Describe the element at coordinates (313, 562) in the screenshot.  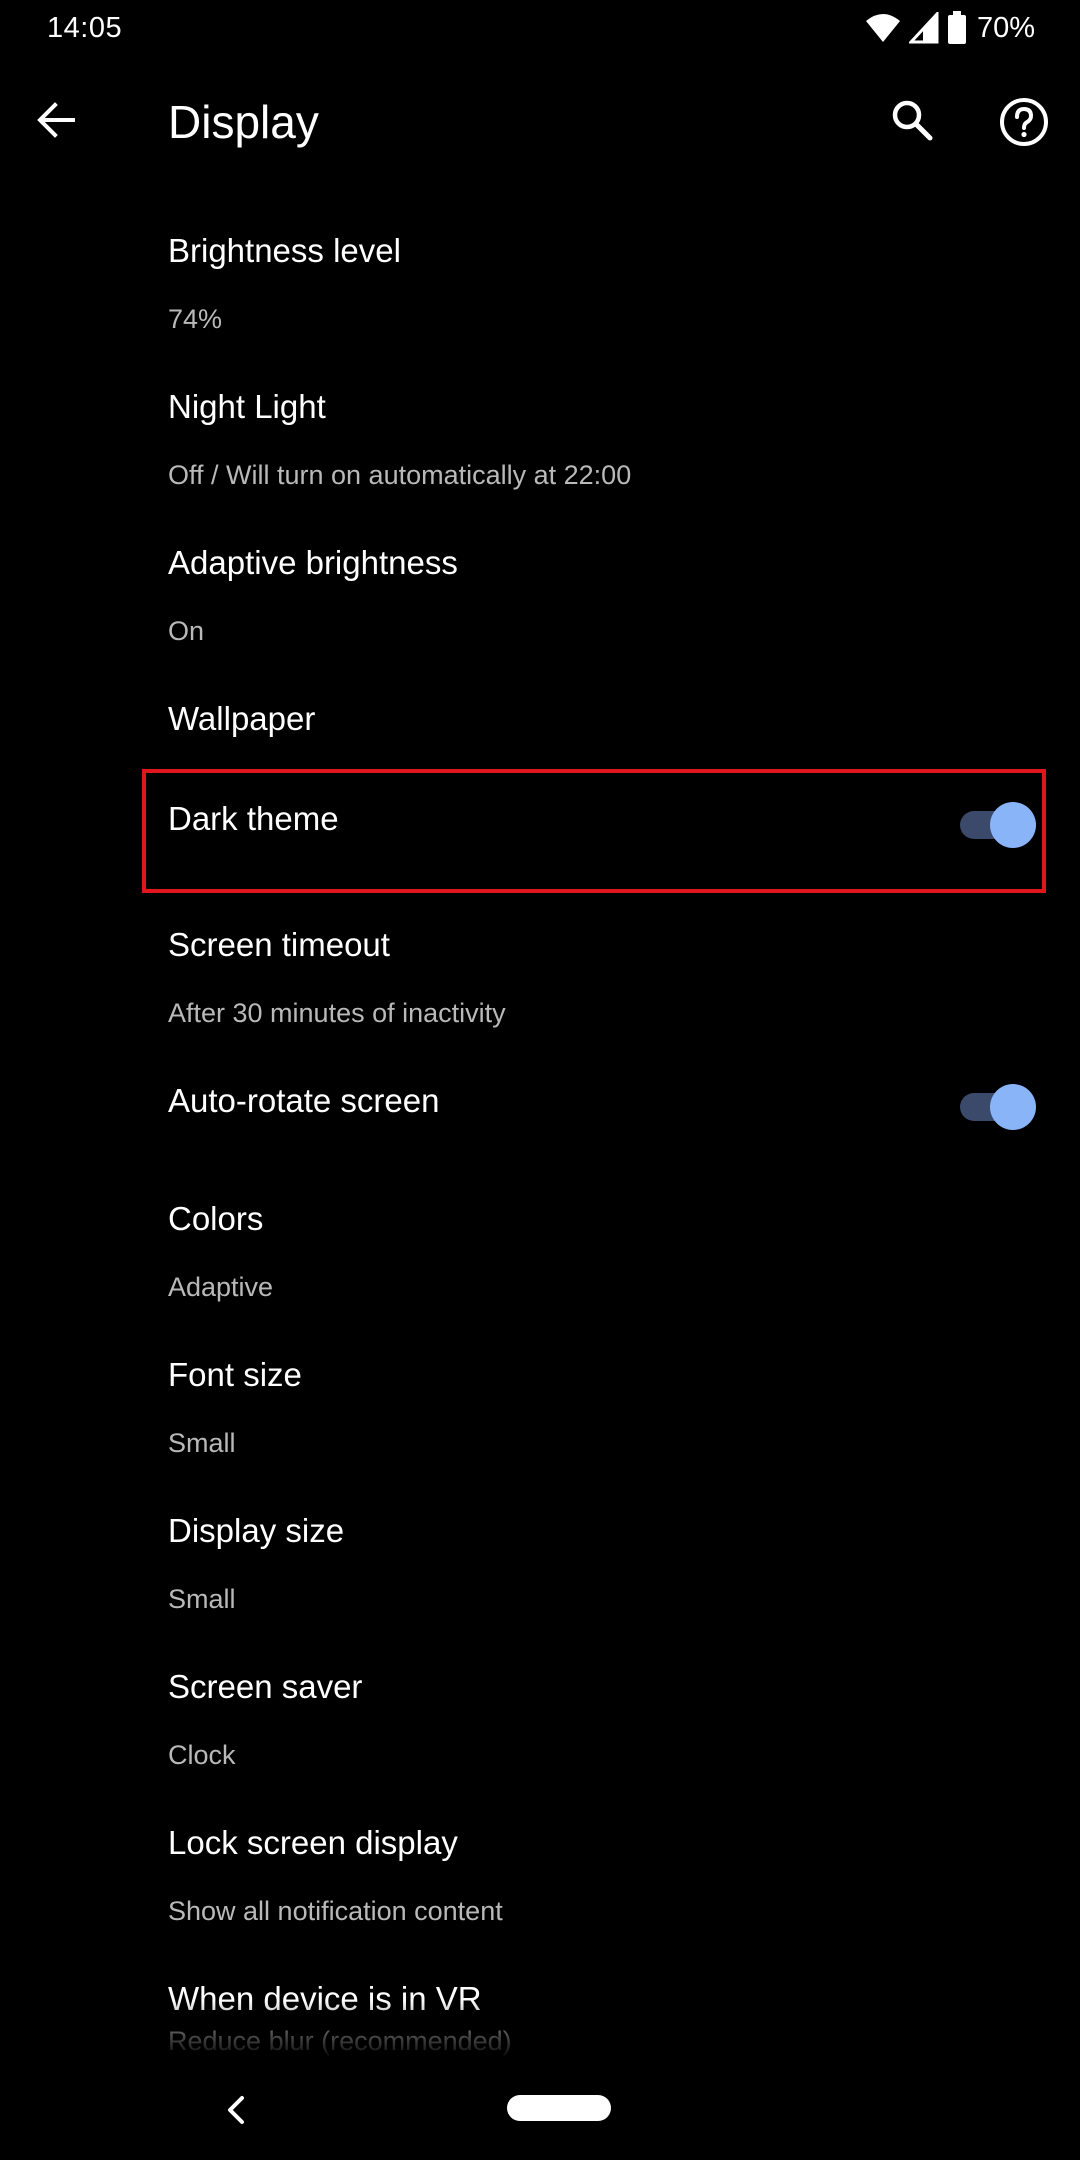
I see `setting-title: Adaptive brightness` at that location.